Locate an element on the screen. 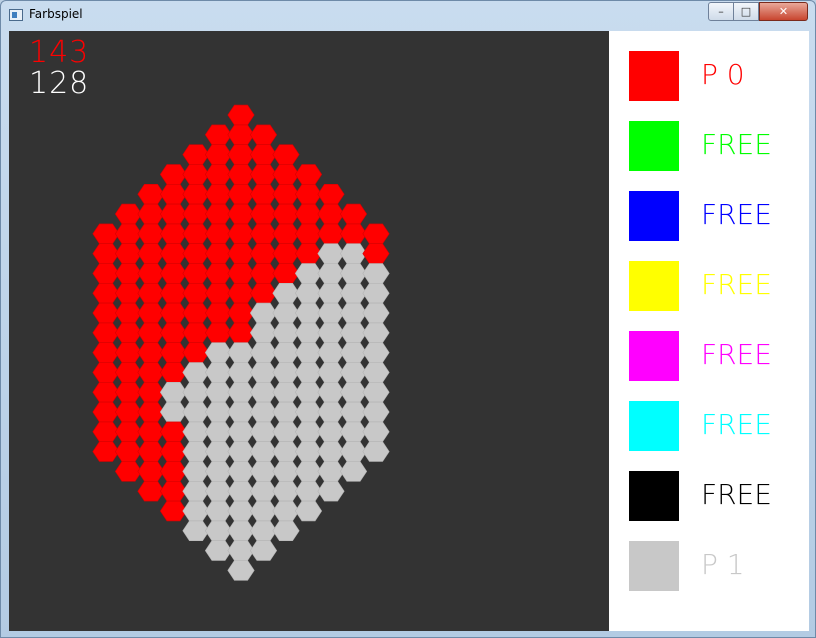 Image resolution: width=816 pixels, height=638 pixels. score-player-0: 143 is located at coordinates (59, 52).